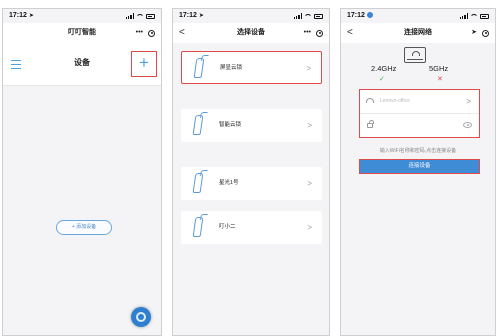 This screenshot has width=498, height=336. Describe the element at coordinates (395, 101) in the screenshot. I see `ssid-field: Lenovo-office` at that location.